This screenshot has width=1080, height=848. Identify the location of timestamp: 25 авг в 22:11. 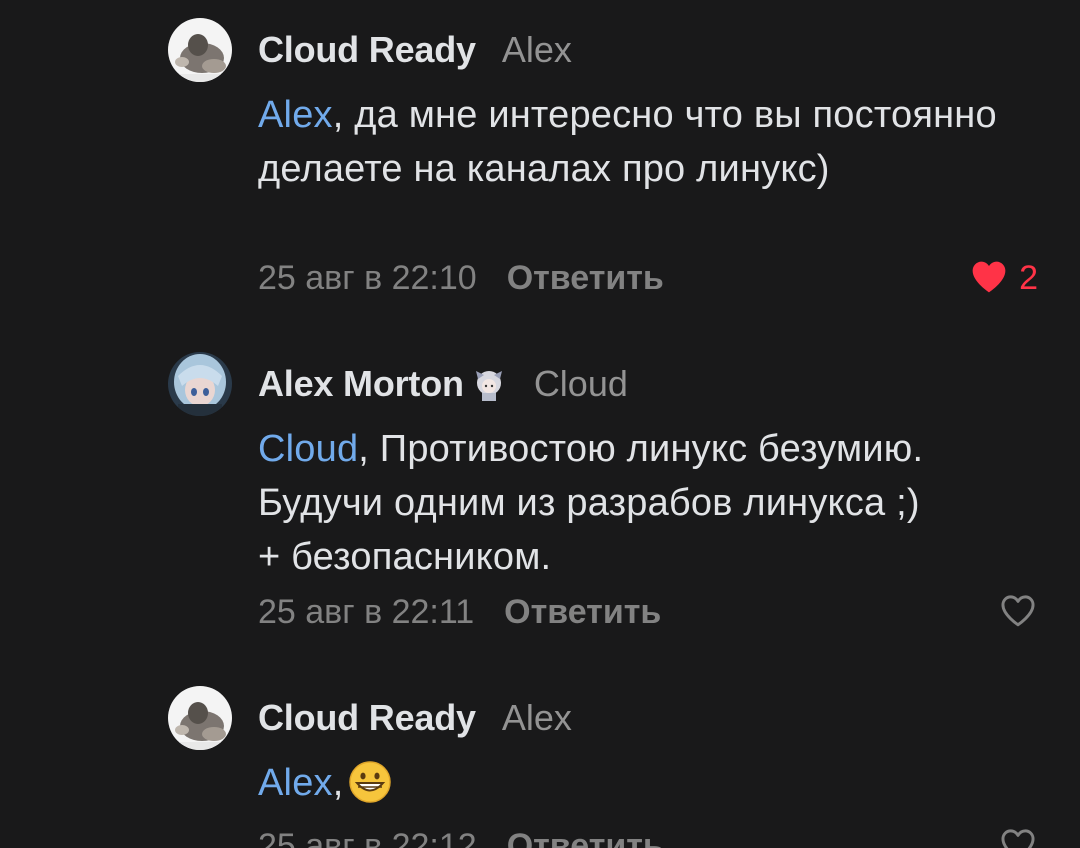
(366, 612).